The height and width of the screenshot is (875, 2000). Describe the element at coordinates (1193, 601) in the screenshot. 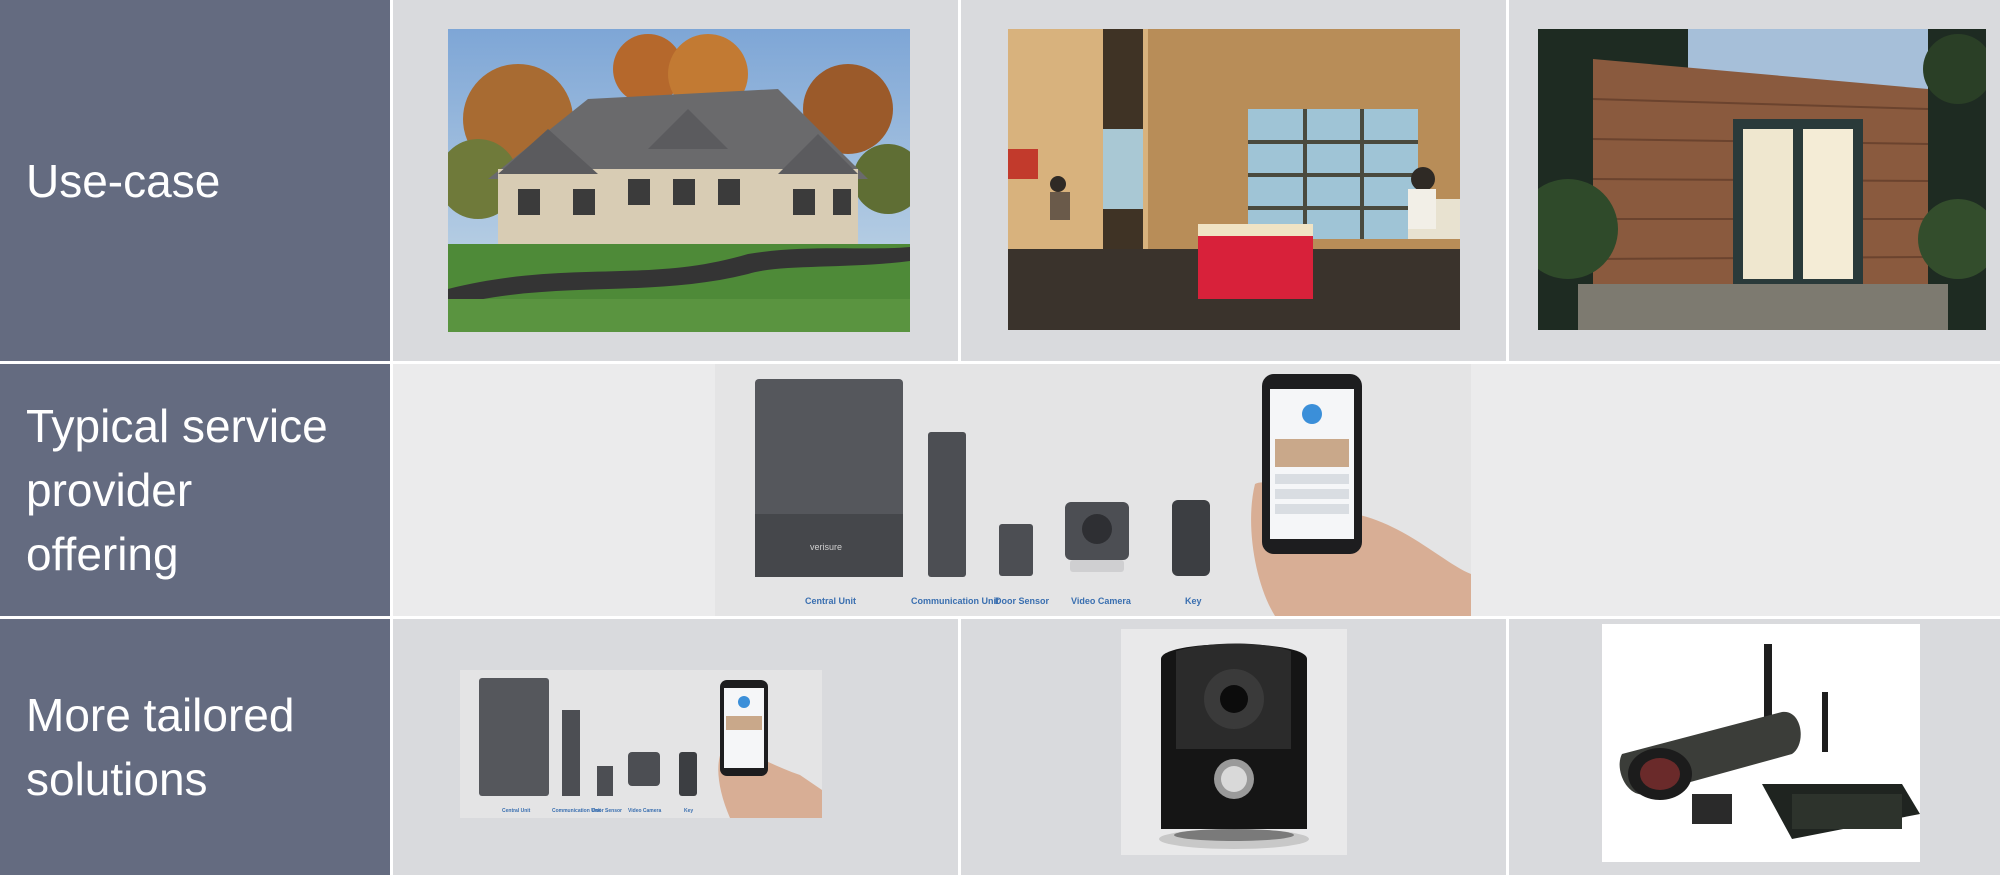

I see `caption-key: Key` at that location.